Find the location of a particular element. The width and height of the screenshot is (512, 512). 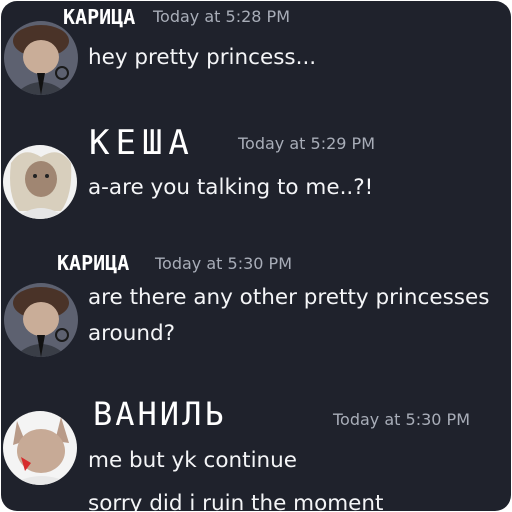

message-text: sorry did i ruin the moment is located at coordinates (236, 501).